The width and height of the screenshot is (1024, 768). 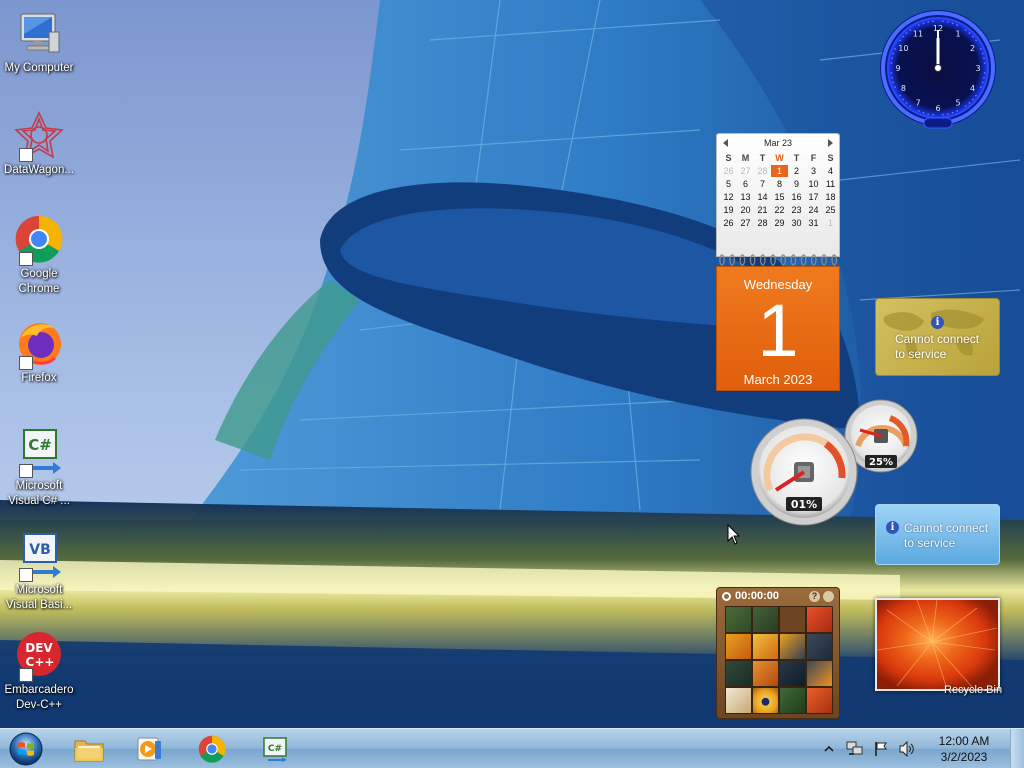 What do you see at coordinates (964, 749) in the screenshot?
I see `taskbar-clock: 12:00 AM 3/2/2023` at bounding box center [964, 749].